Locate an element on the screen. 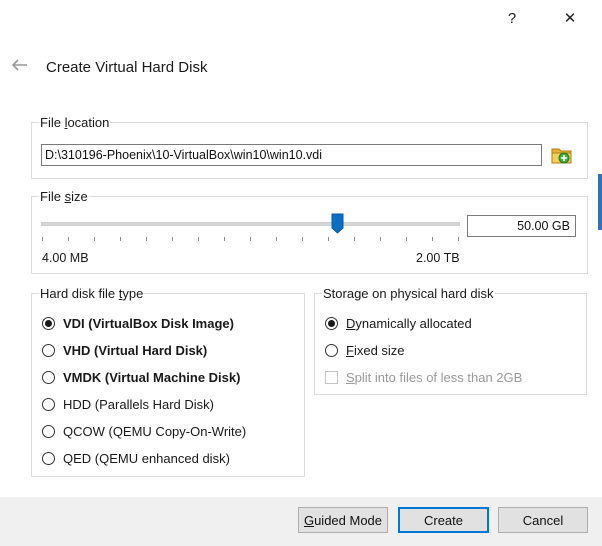 This screenshot has height=546, width=602. folder-browse-icon is located at coordinates (562, 155).